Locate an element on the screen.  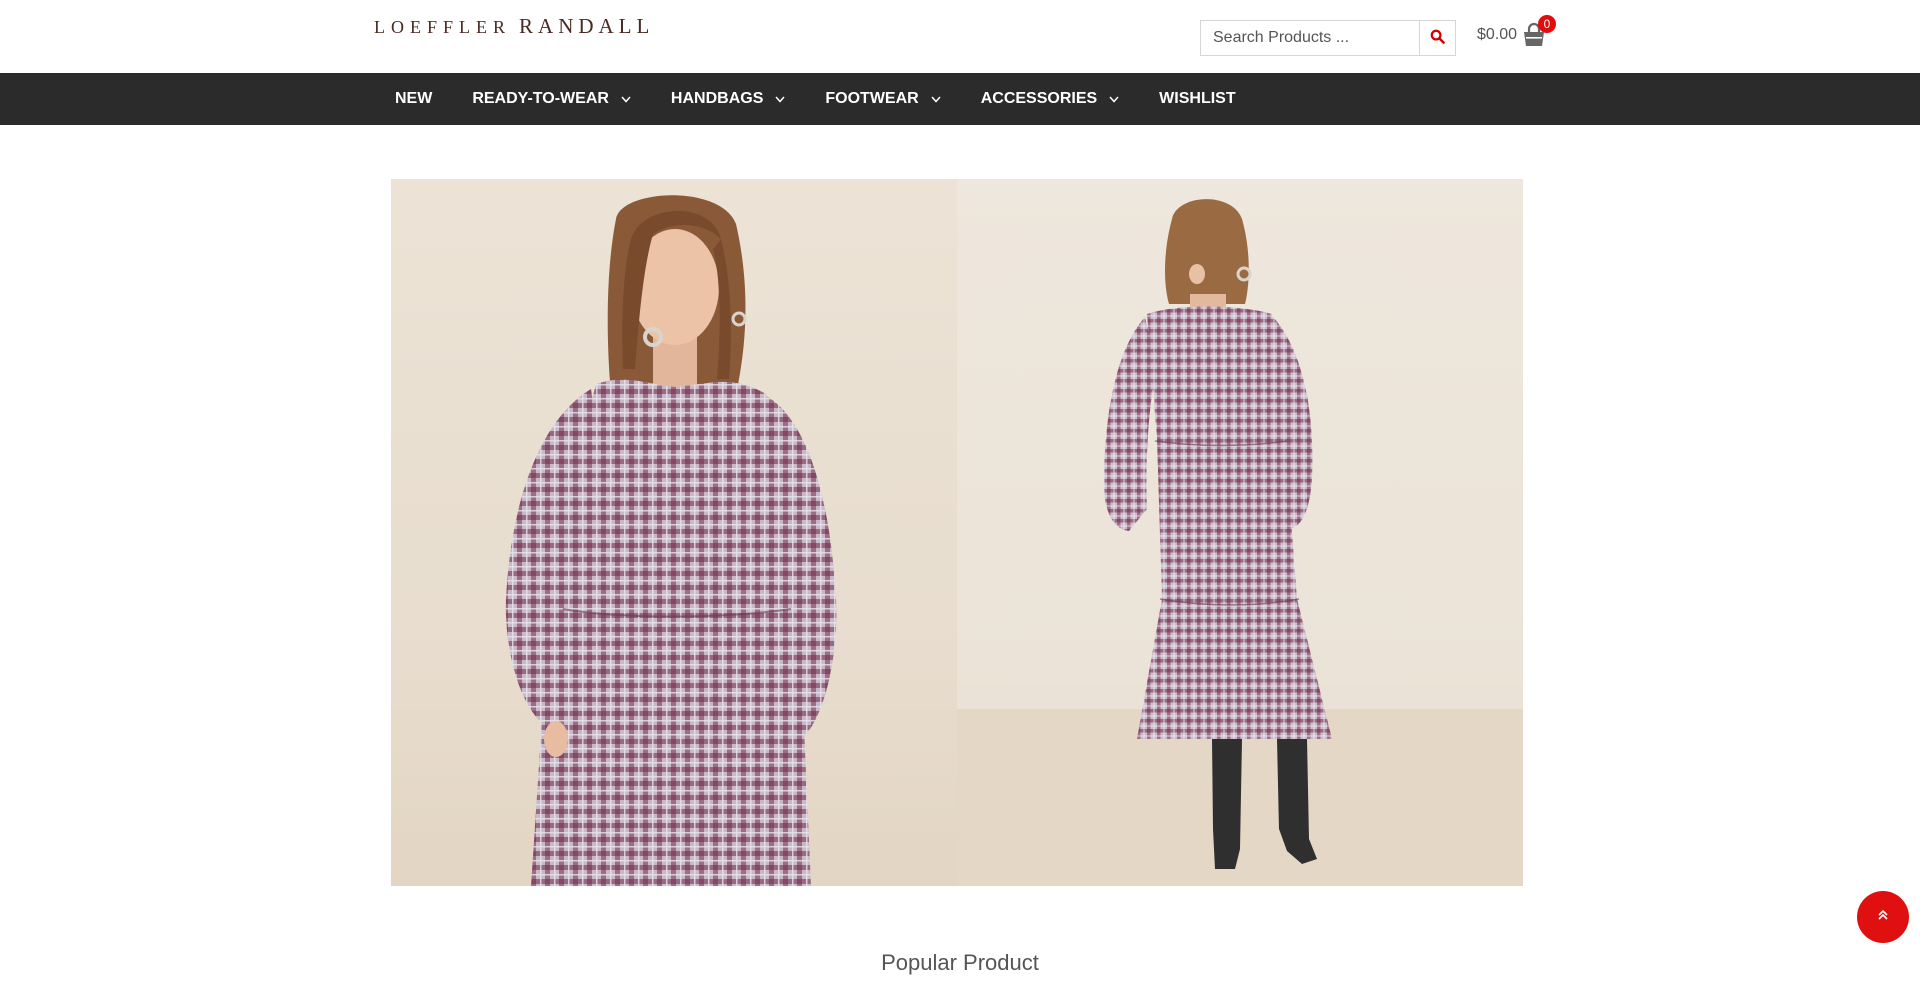
mini-cart: $0.00 is located at coordinates (1512, 35).